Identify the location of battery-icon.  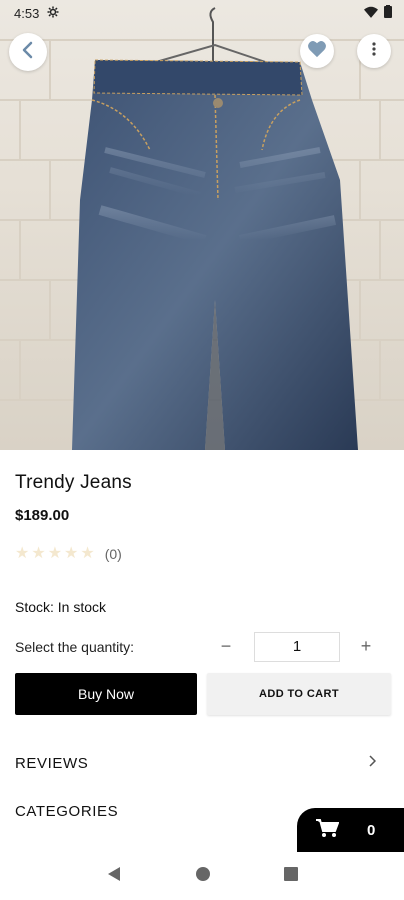
(388, 13).